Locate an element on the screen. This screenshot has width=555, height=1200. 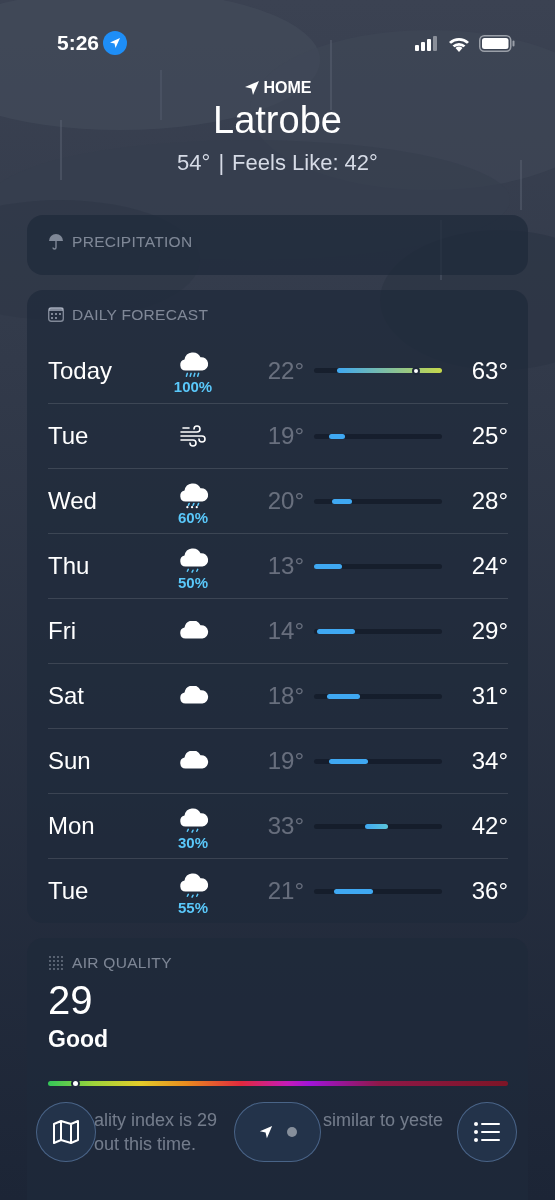
map-button is located at coordinates (66, 1132).